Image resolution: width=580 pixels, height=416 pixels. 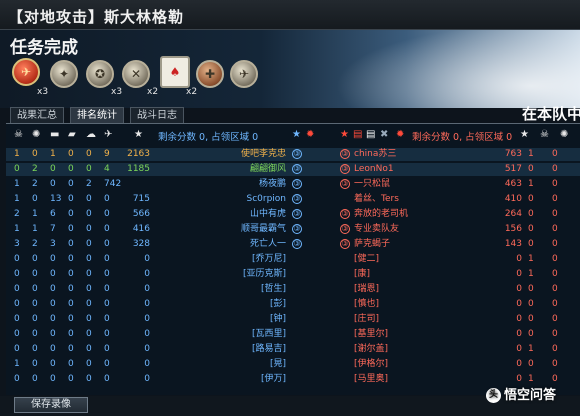 What do you see at coordinates (108, 134) in the screenshot?
I see `plane-icon: ✈` at bounding box center [108, 134].